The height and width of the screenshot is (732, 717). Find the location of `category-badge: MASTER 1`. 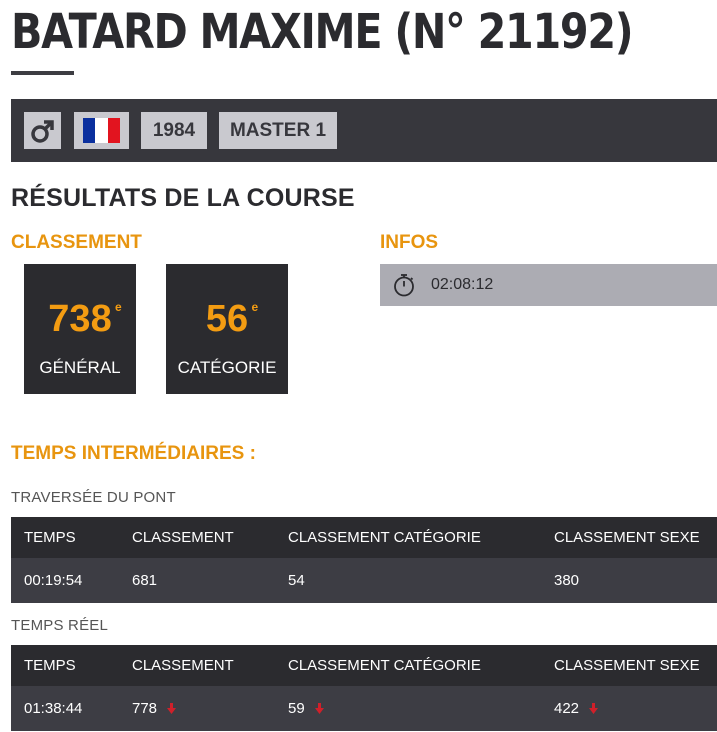

category-badge: MASTER 1 is located at coordinates (278, 130).